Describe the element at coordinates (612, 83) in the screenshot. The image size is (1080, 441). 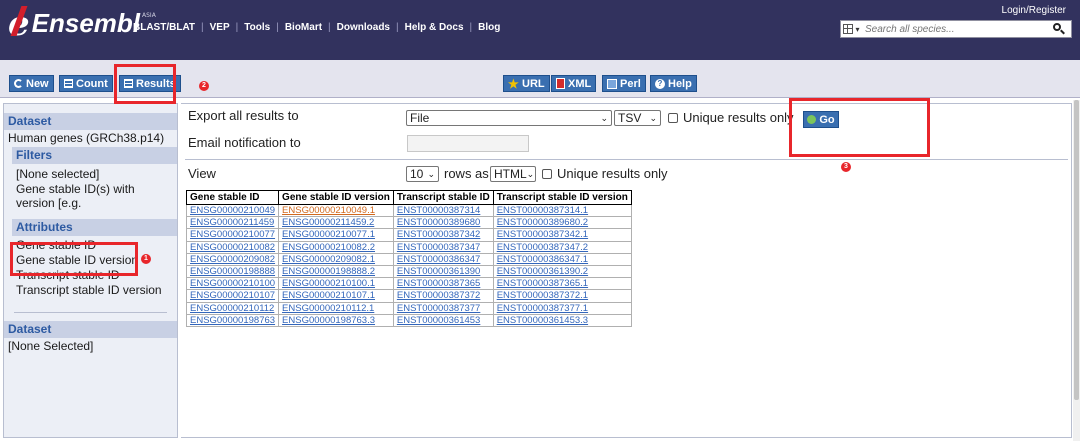
I see `perl-icon` at that location.